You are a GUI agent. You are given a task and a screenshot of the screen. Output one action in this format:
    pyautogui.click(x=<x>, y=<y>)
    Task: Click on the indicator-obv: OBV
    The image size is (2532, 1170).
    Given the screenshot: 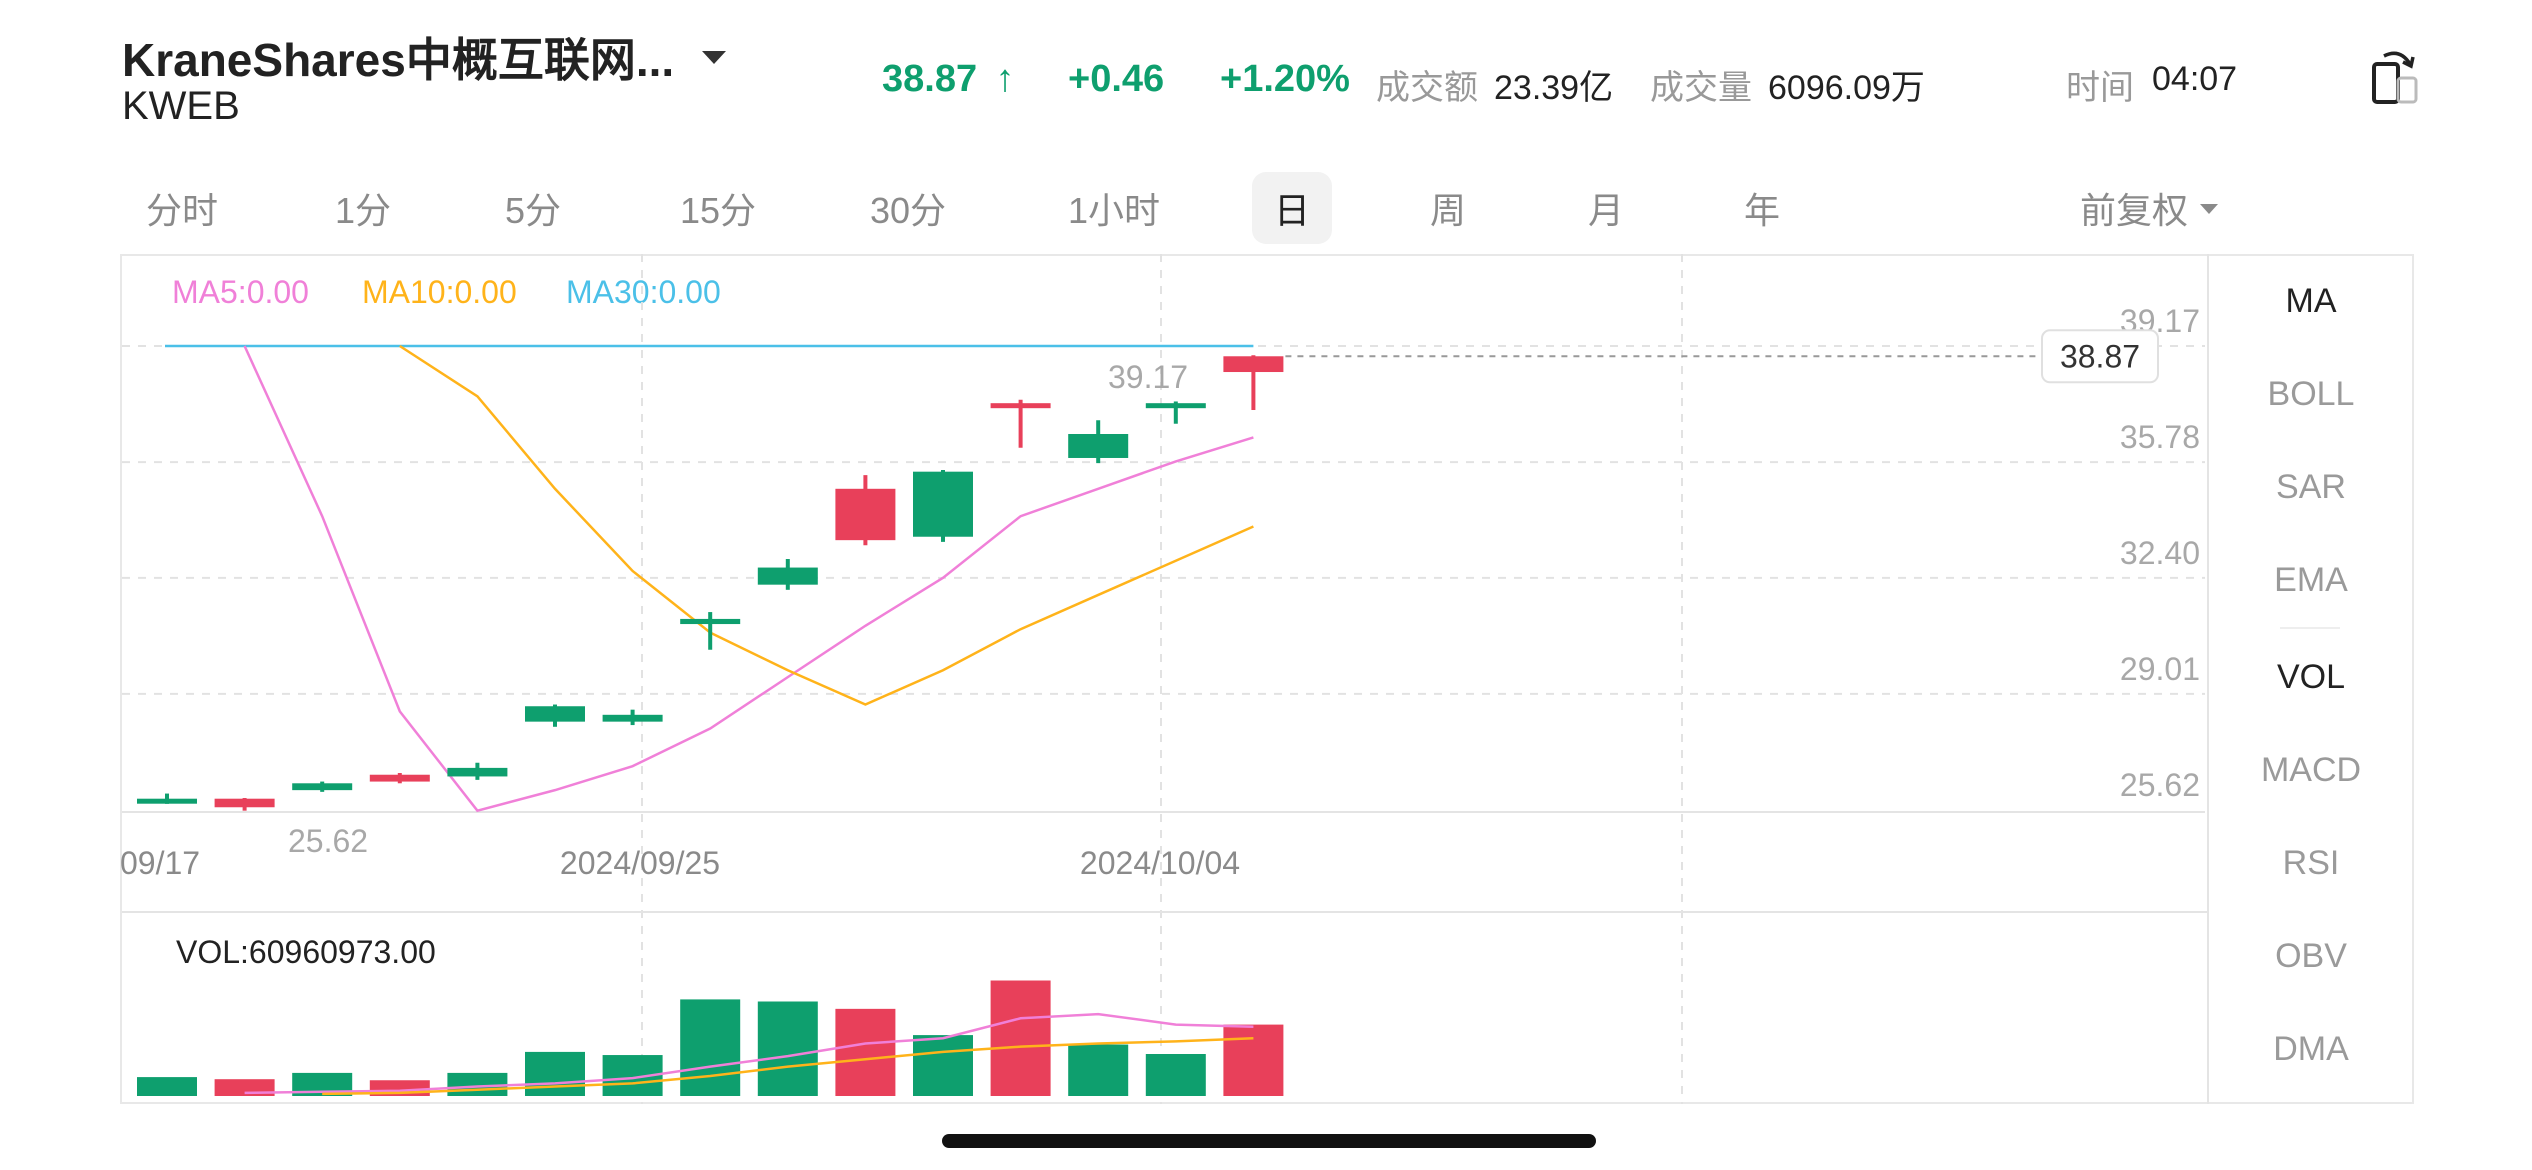 What is the action you would take?
    pyautogui.click(x=2311, y=956)
    